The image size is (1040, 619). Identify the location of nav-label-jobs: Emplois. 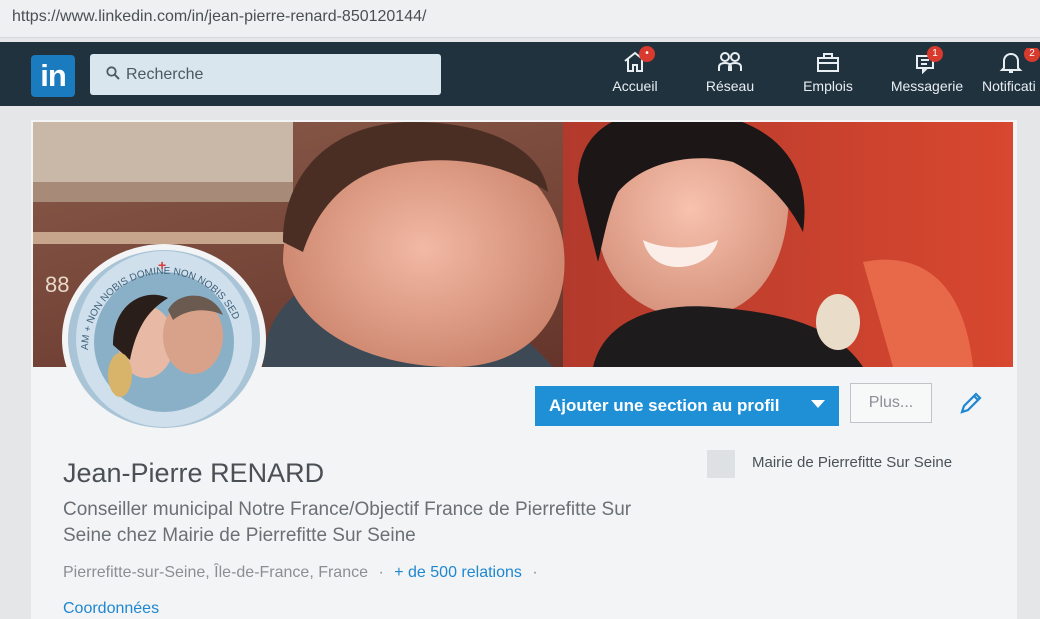
(828, 86).